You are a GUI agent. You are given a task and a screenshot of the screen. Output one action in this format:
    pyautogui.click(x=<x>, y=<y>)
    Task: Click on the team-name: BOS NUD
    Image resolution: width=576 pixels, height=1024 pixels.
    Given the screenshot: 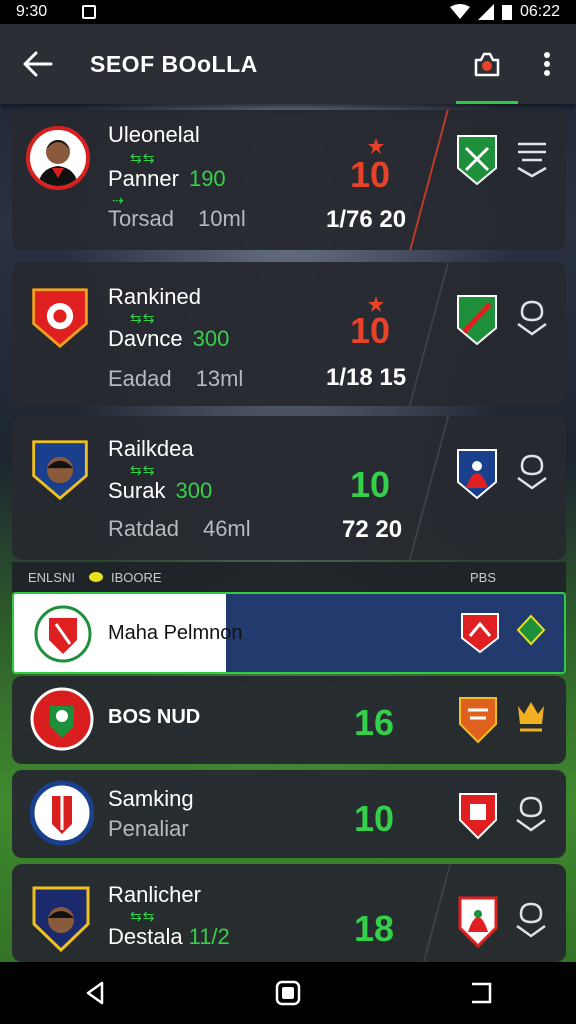 What is the action you would take?
    pyautogui.click(x=154, y=717)
    